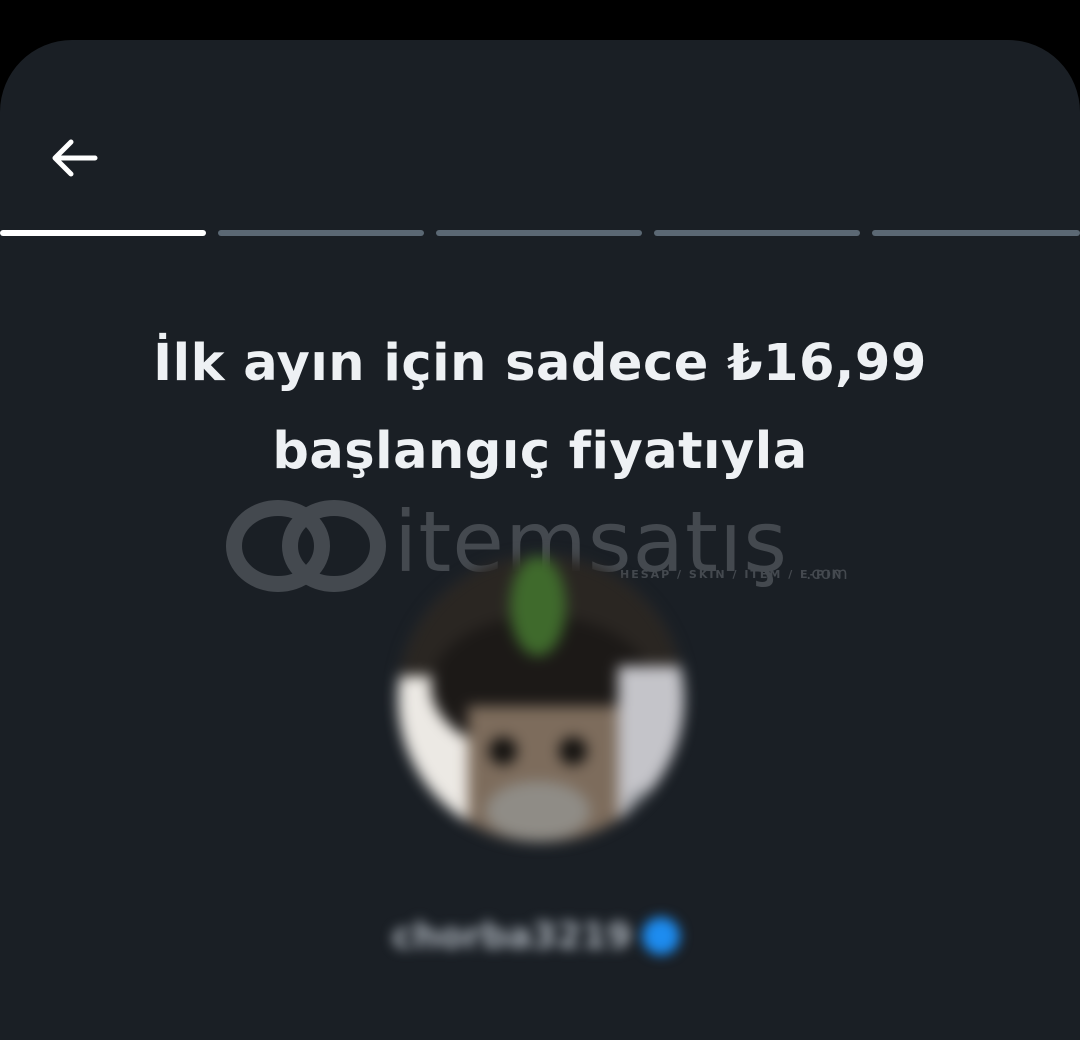  I want to click on arrow-left-icon, so click(75, 158).